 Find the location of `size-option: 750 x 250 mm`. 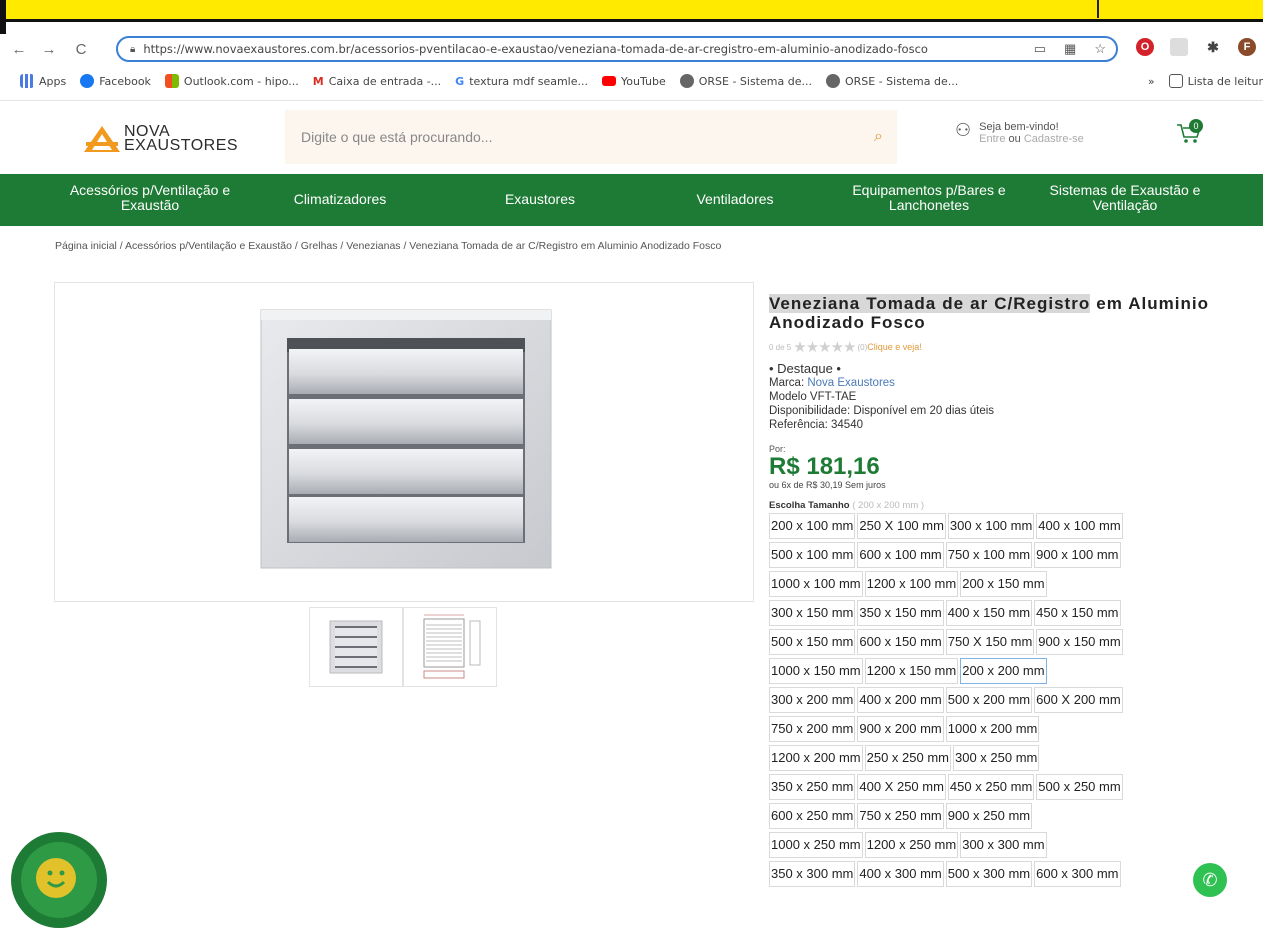

size-option: 750 x 250 mm is located at coordinates (900, 816).